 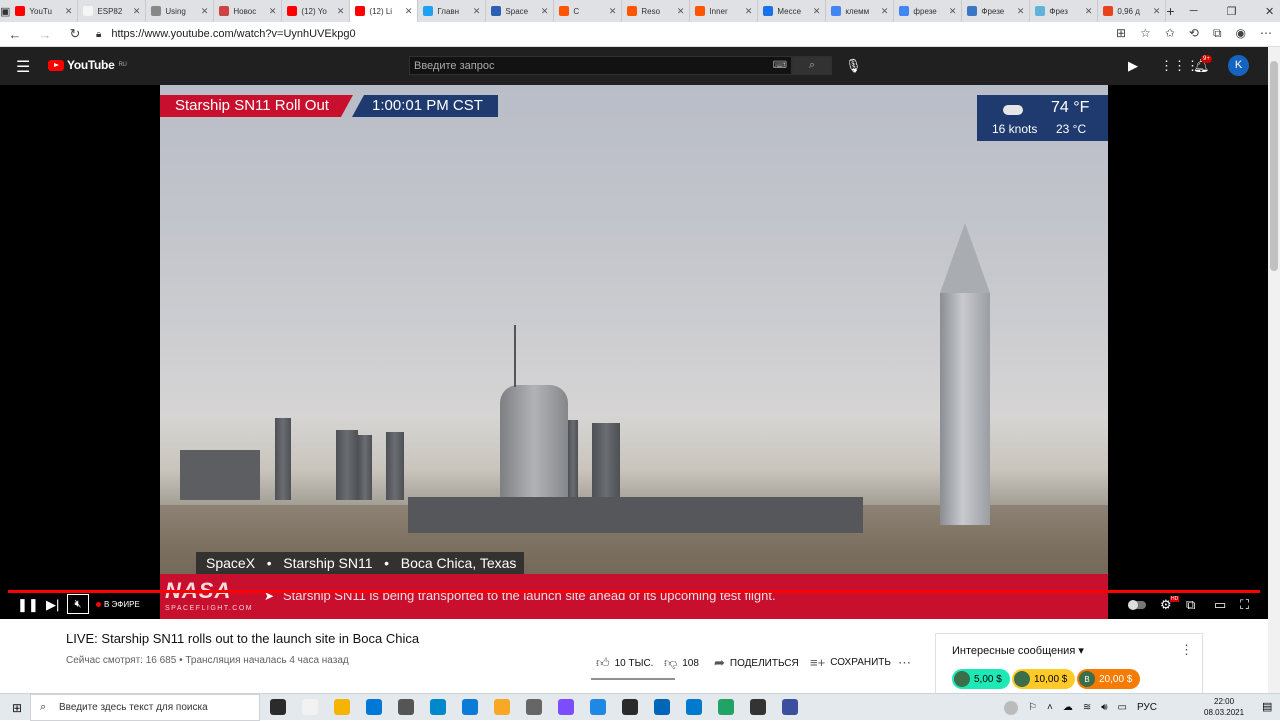 I want to click on browser-tab: Главн ✕, so click(x=452, y=11).